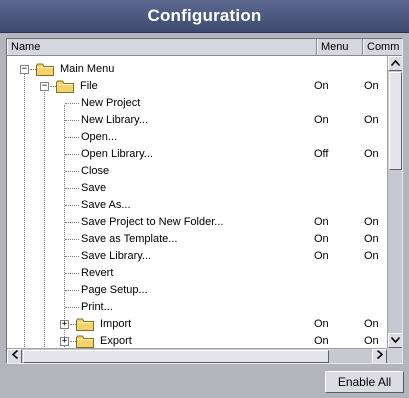 This screenshot has height=398, width=409. I want to click on arrow-right-icon, so click(379, 354).